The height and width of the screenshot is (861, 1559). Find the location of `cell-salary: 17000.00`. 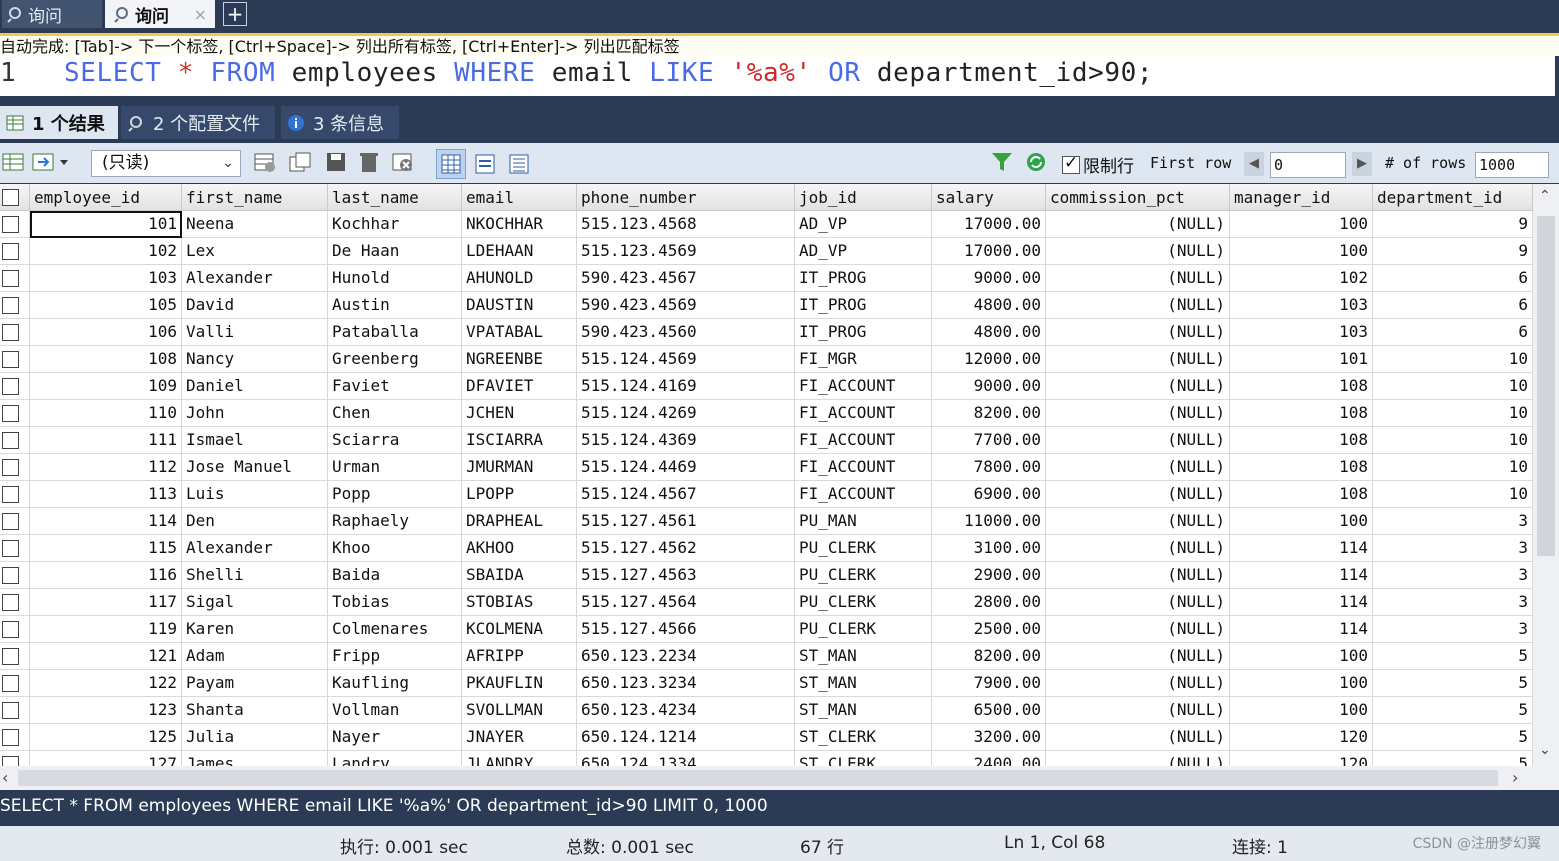

cell-salary: 17000.00 is located at coordinates (989, 251).